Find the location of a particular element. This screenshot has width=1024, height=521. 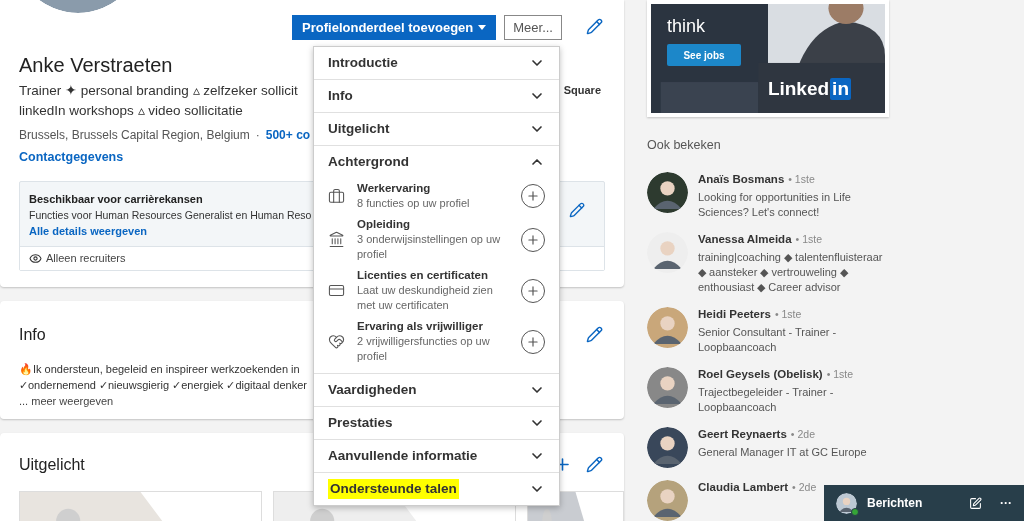

see-jobs-button: See jobs is located at coordinates (704, 55).